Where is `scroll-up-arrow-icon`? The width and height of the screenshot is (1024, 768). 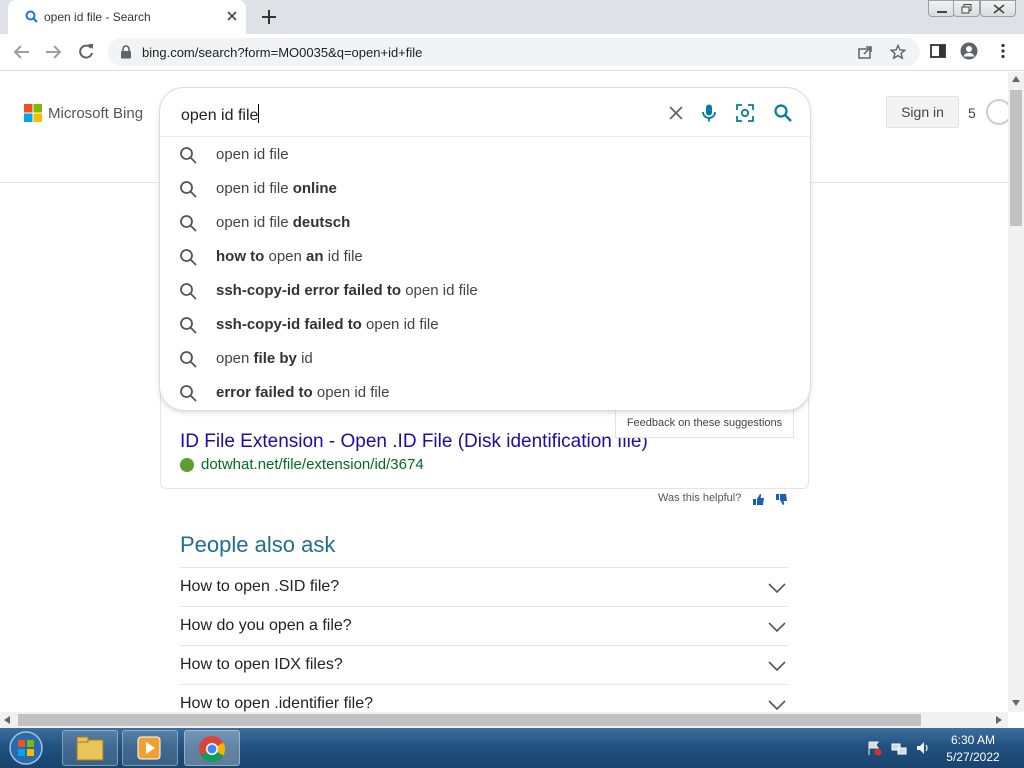 scroll-up-arrow-icon is located at coordinates (1016, 79).